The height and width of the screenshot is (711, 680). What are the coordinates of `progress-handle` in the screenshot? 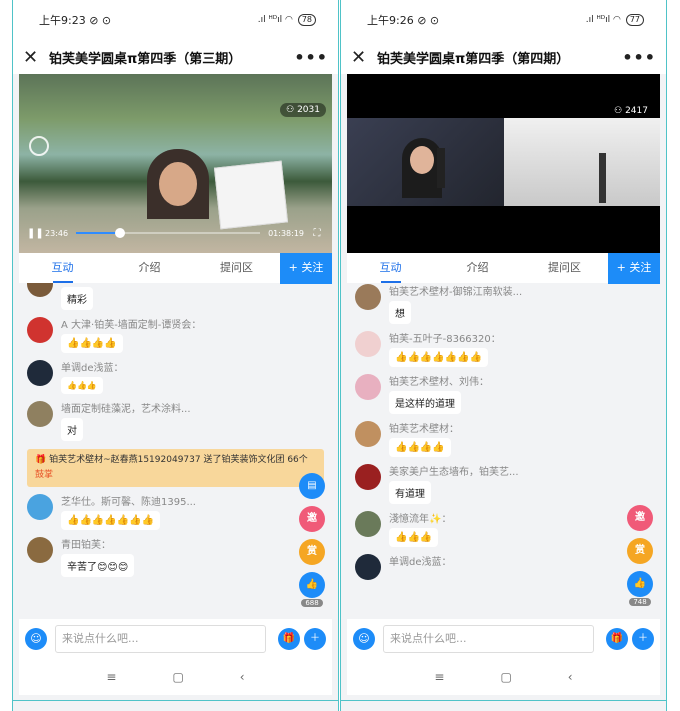 It's located at (120, 233).